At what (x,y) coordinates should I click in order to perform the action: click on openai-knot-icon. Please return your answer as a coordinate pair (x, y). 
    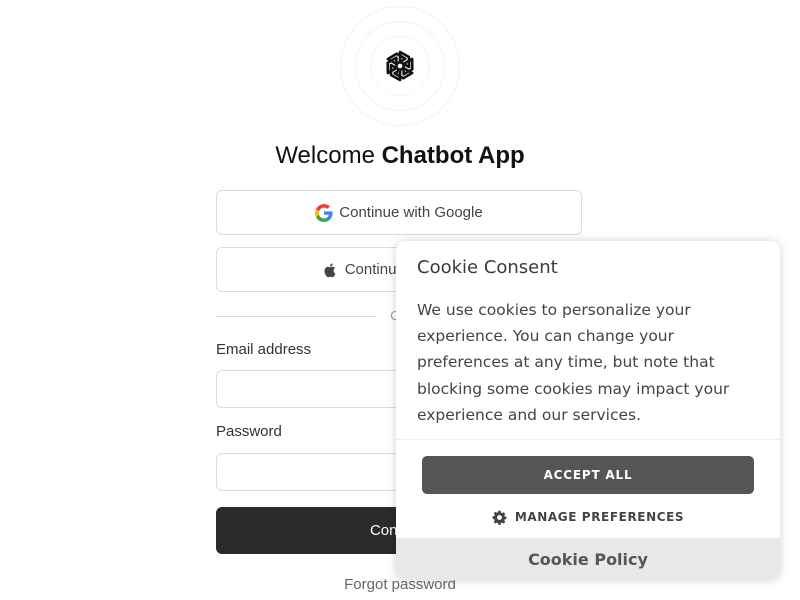
    Looking at the image, I should click on (400, 66).